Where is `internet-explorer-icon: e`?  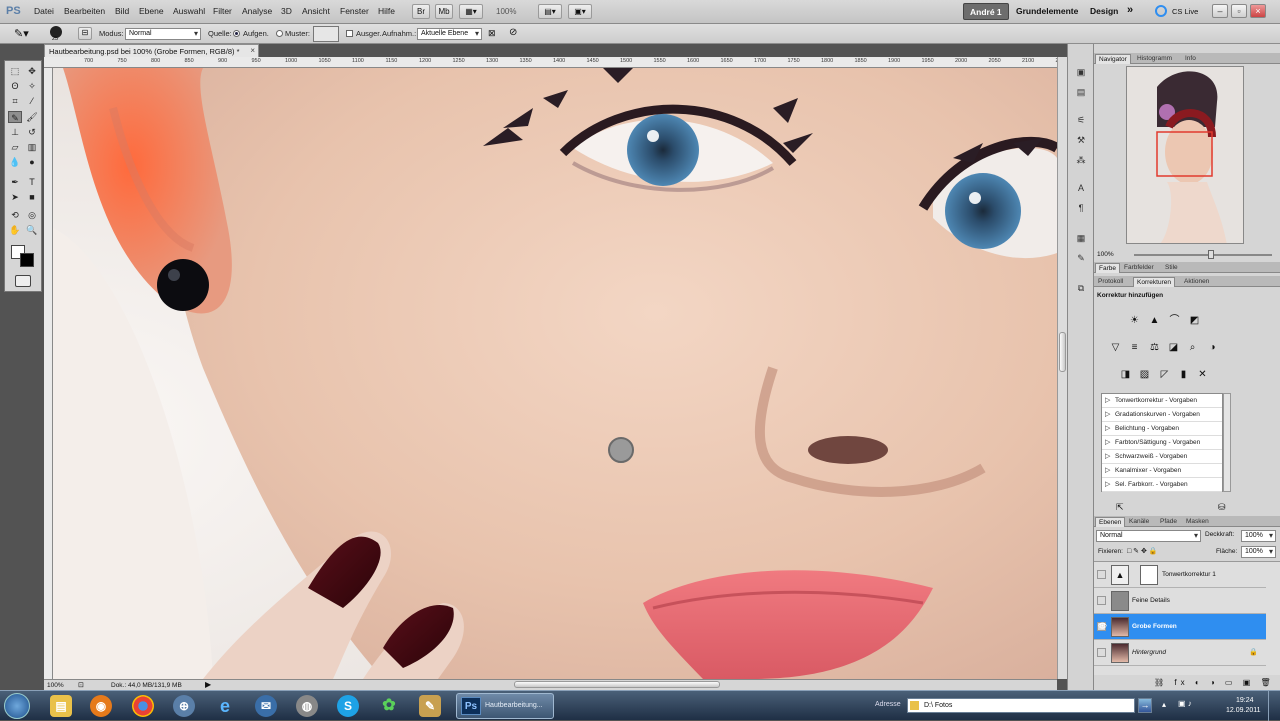
internet-explorer-icon: e is located at coordinates (225, 706).